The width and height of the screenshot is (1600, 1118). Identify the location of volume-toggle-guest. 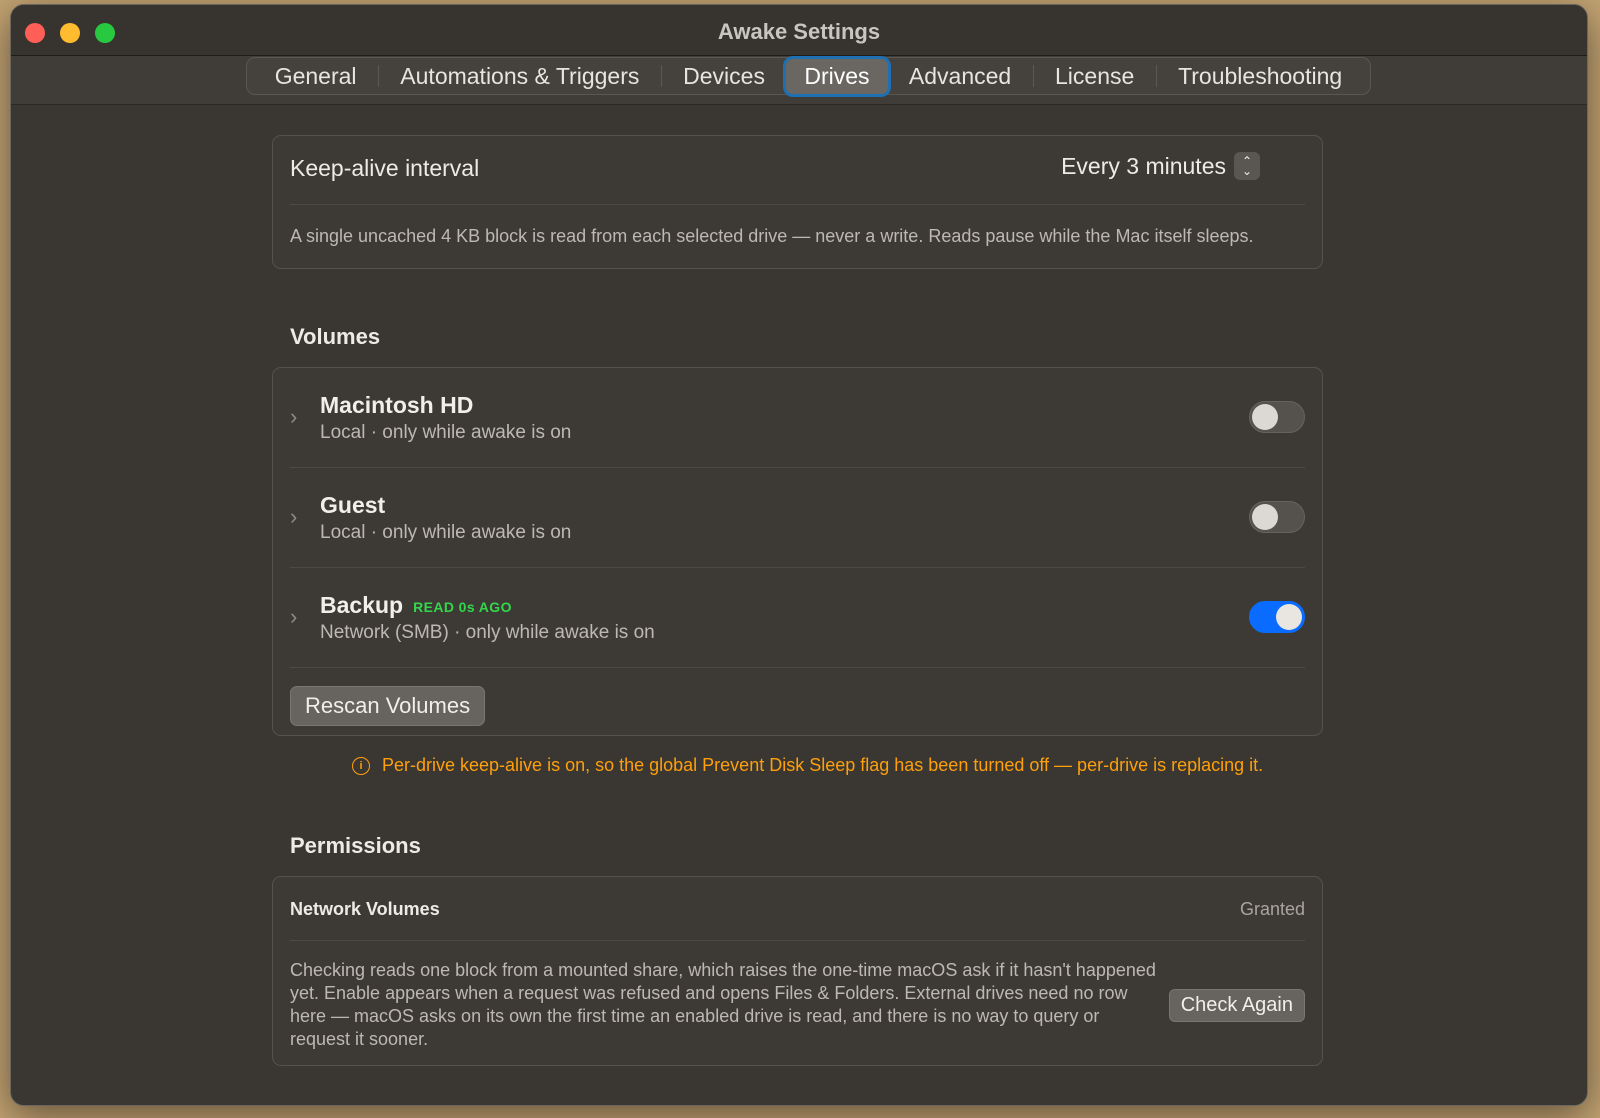
(1277, 517).